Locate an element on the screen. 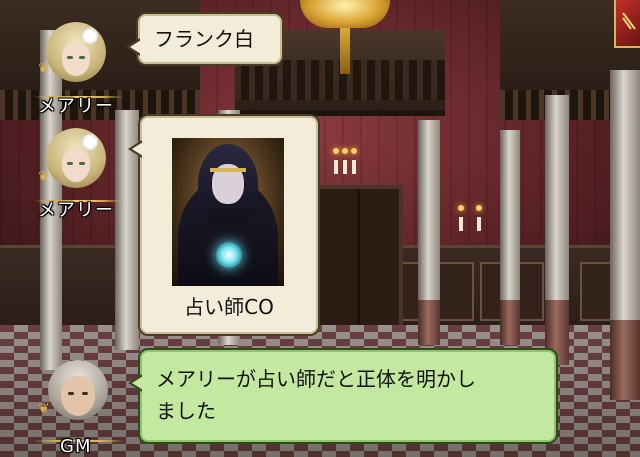 This screenshot has height=457, width=640. card-label: 占い師CO is located at coordinates (229, 307).